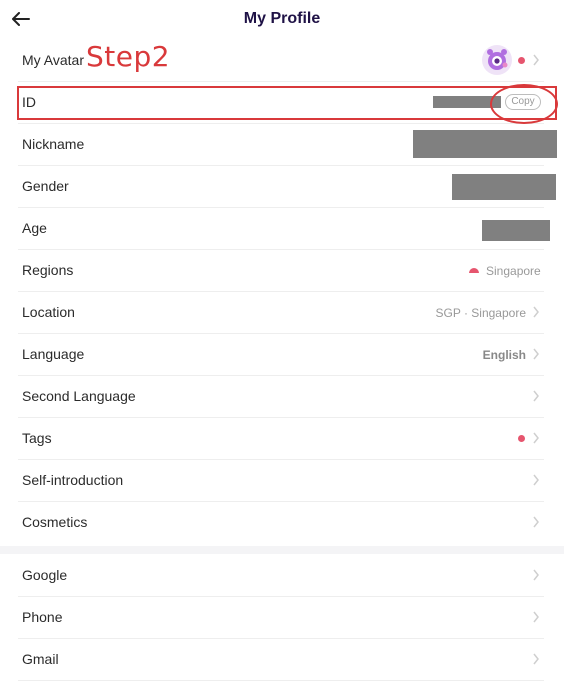 The height and width of the screenshot is (693, 564). I want to click on row-cosmetics: Cosmetics, so click(281, 523).